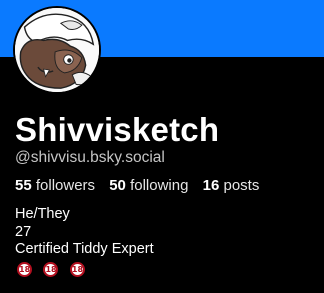 The width and height of the screenshot is (324, 293). I want to click on posts-count: 16, so click(211, 185).